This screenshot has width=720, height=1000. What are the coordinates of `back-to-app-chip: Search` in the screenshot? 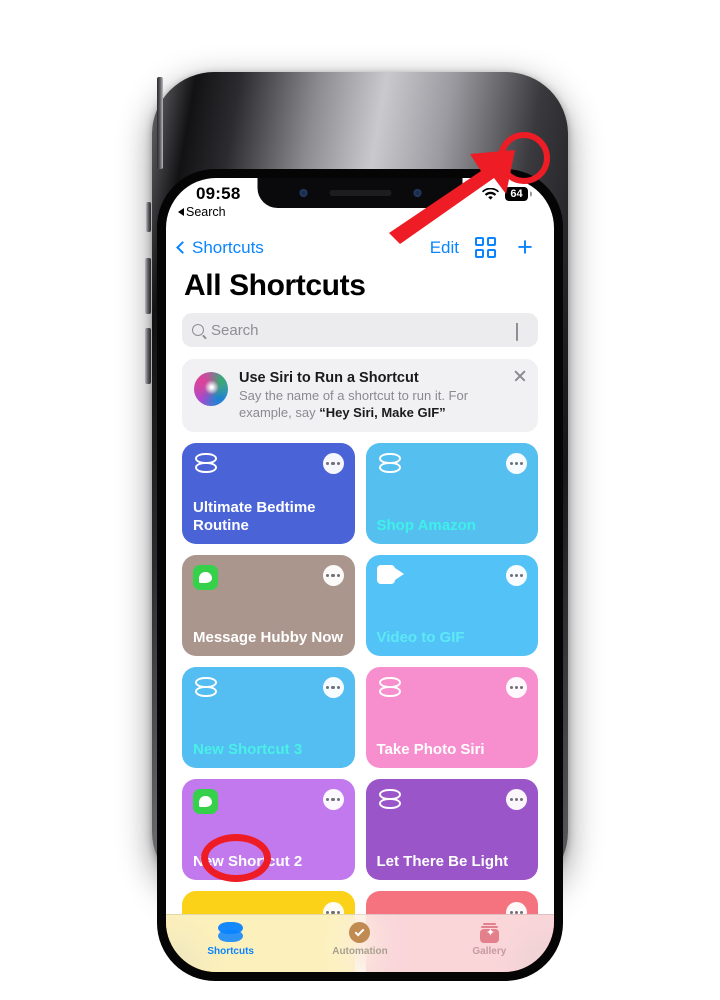 It's located at (202, 212).